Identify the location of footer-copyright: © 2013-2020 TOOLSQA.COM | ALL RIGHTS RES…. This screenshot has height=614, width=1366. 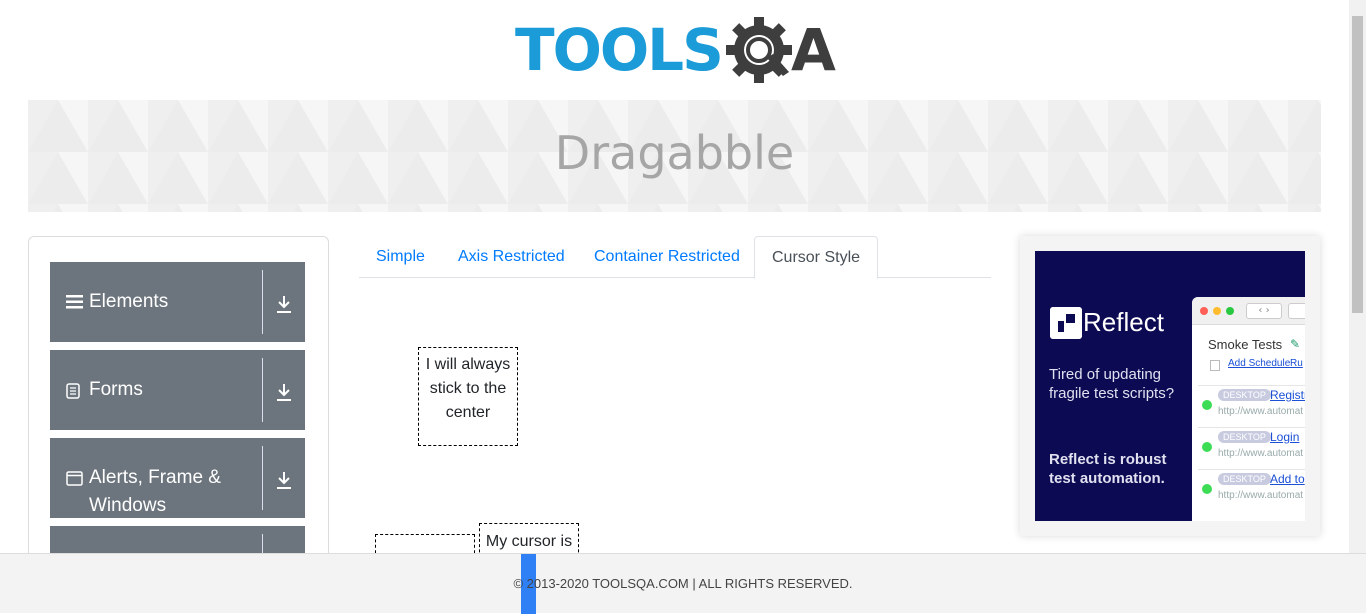
(683, 583).